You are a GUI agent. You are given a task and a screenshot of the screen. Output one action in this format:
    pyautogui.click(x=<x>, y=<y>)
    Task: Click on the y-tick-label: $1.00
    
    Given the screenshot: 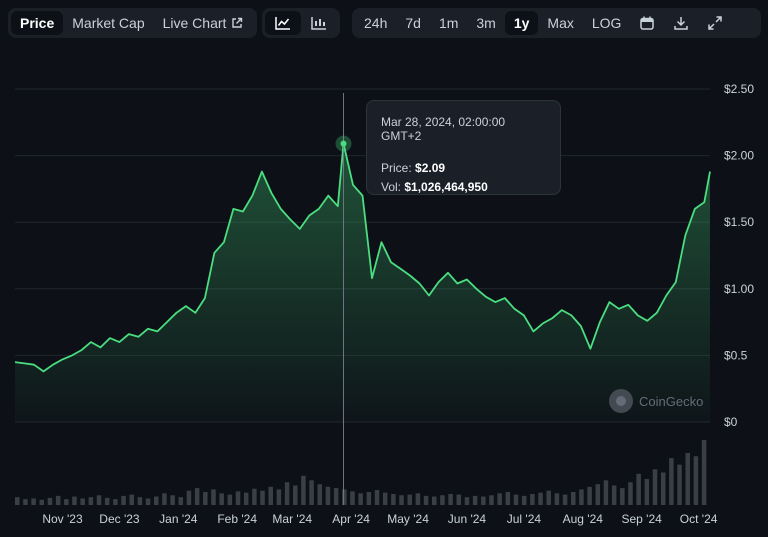 What is the action you would take?
    pyautogui.click(x=739, y=289)
    